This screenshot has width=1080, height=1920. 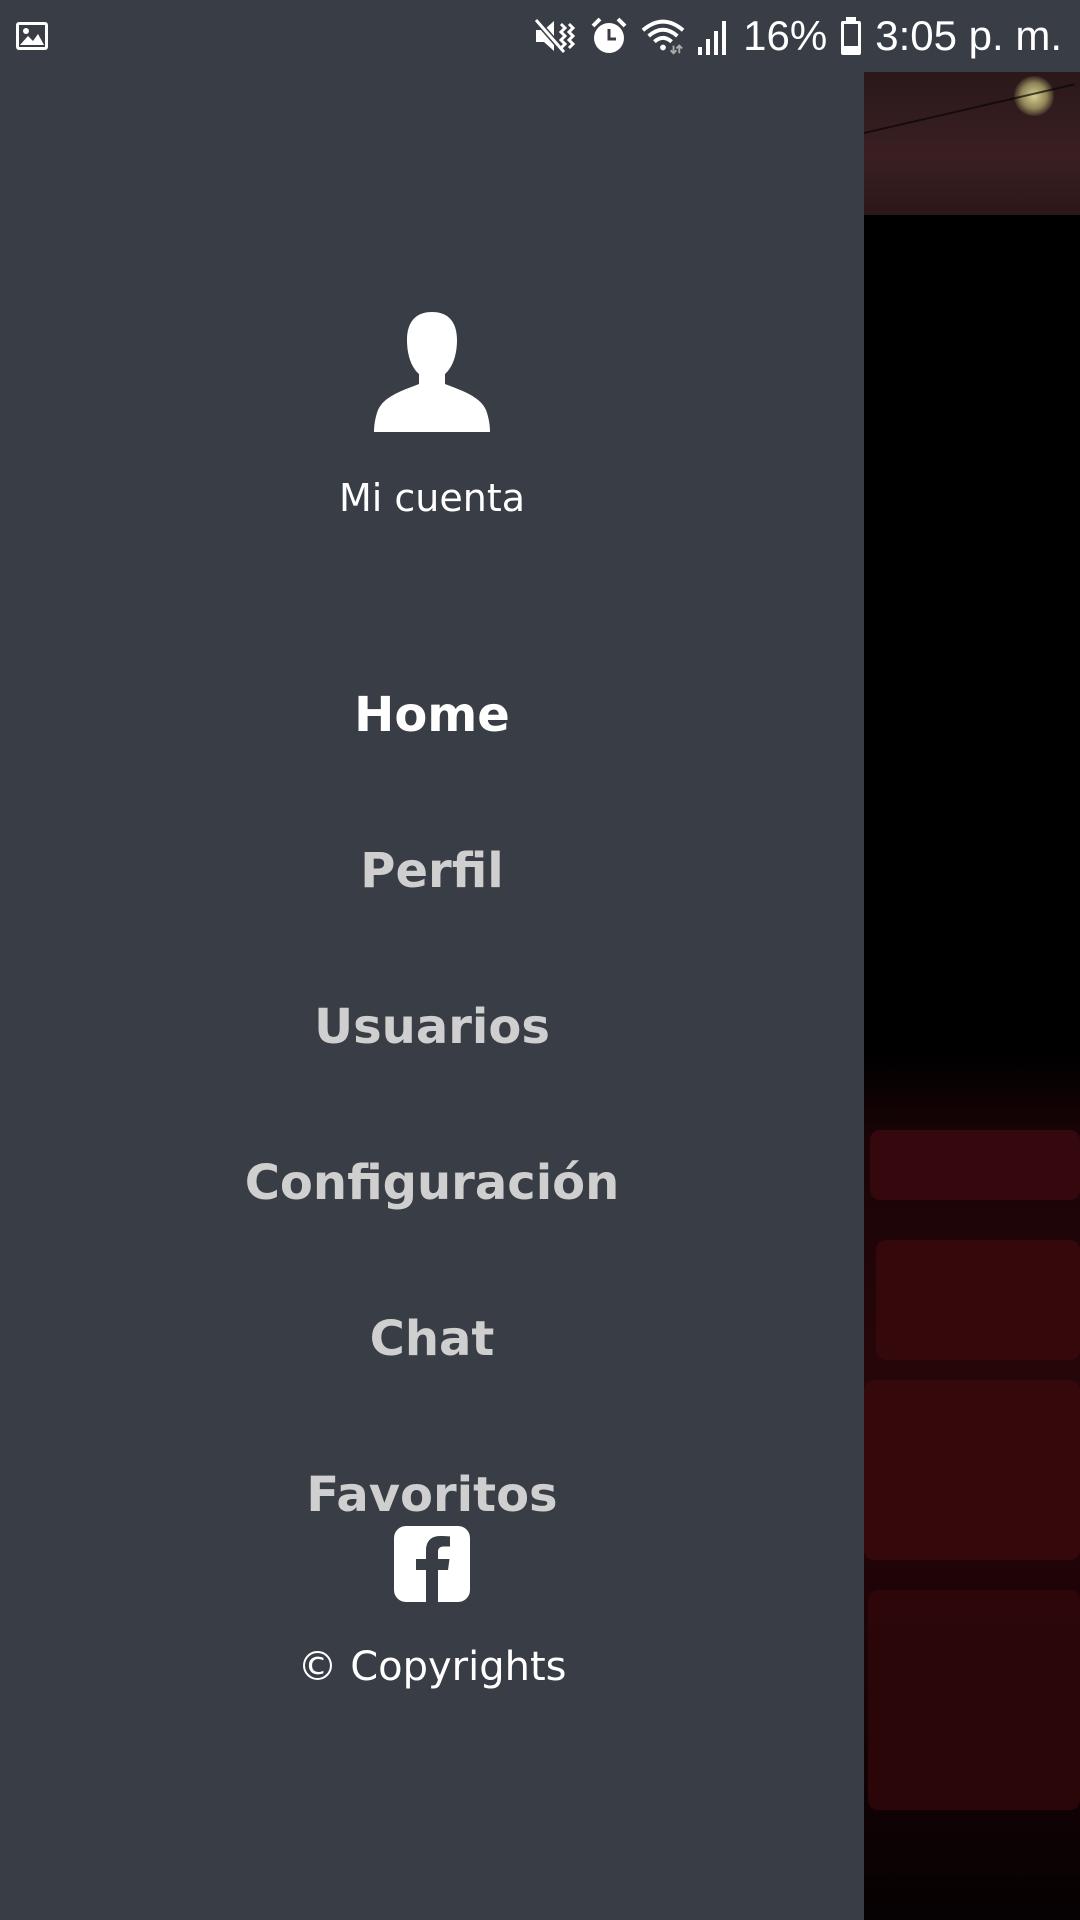 I want to click on menu-item-chat: Chat, so click(x=432, y=1339).